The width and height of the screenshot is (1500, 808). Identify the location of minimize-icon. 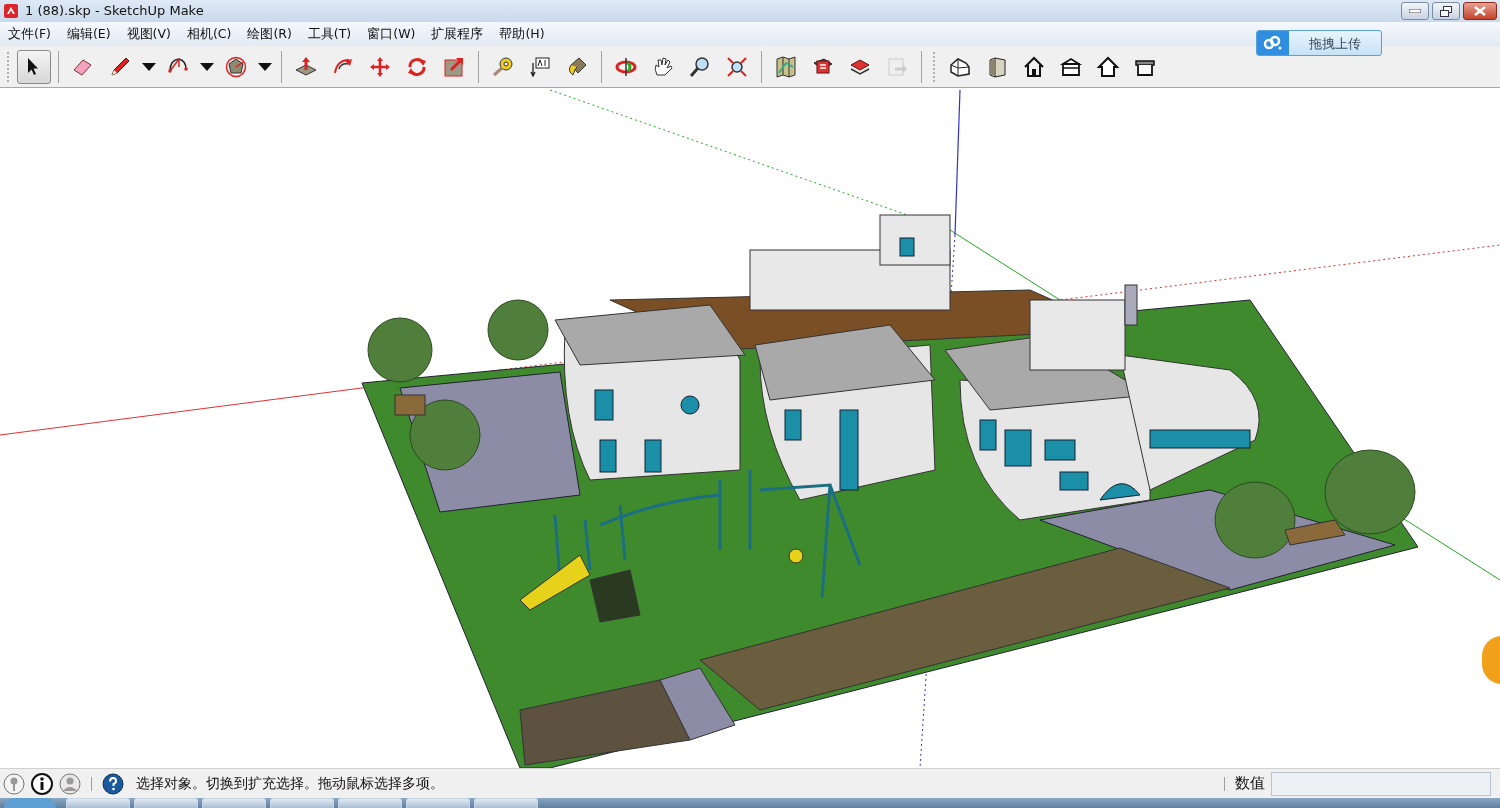
(1415, 11).